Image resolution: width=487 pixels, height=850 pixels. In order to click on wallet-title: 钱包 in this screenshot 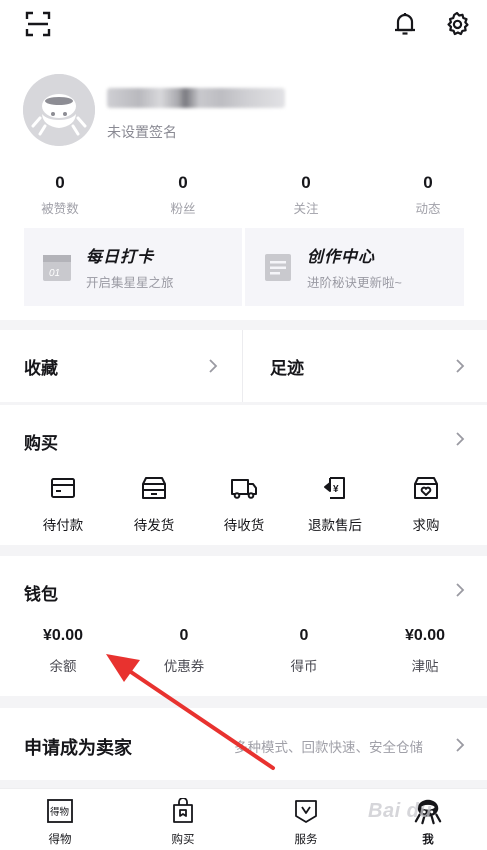, I will do `click(41, 592)`.